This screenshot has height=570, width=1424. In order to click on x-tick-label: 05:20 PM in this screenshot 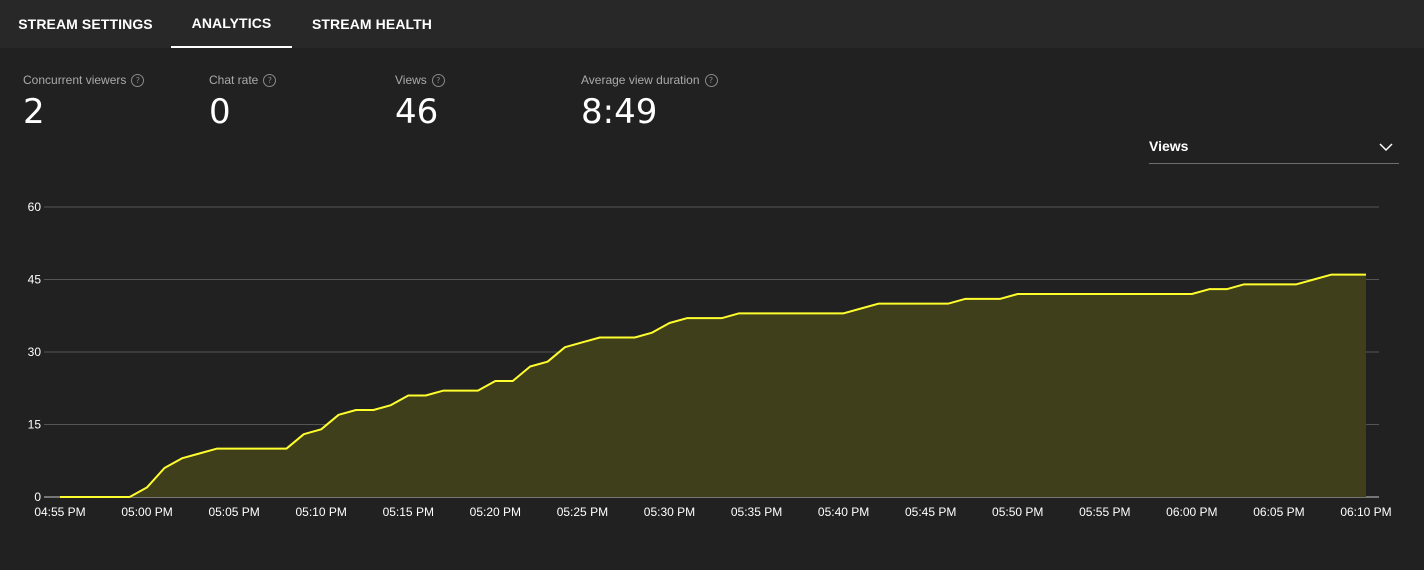, I will do `click(495, 512)`.